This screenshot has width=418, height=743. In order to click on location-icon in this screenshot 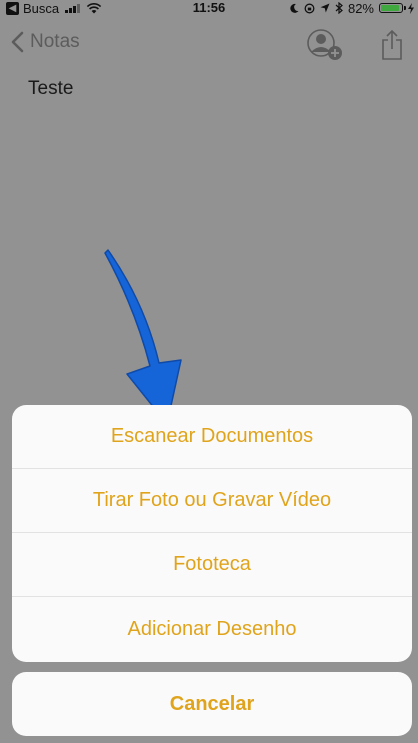, I will do `click(325, 8)`.